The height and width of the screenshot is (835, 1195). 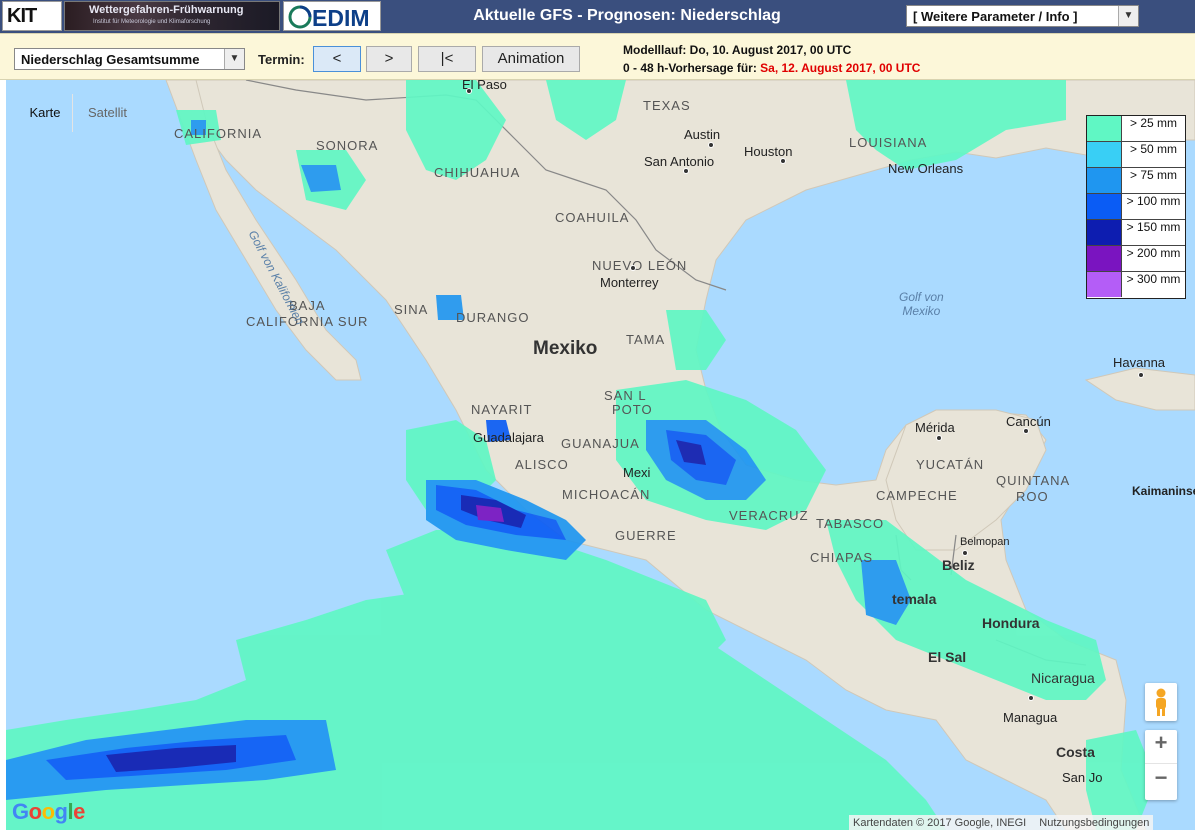 What do you see at coordinates (1153, 154) in the screenshot?
I see `legend-label: > 50 mm` at bounding box center [1153, 154].